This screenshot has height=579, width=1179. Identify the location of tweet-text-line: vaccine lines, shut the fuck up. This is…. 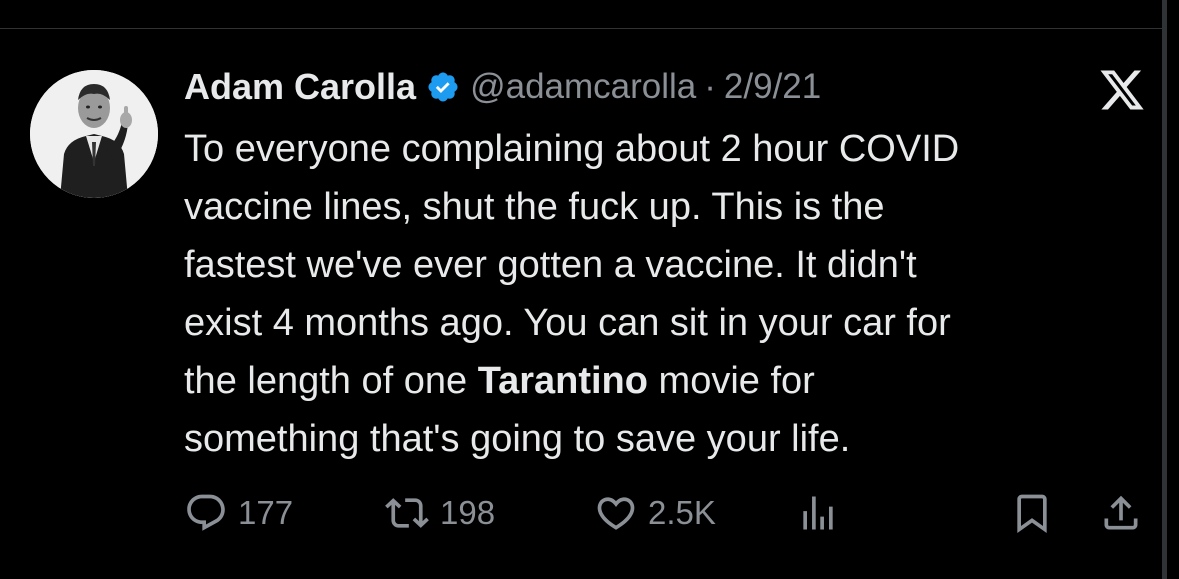
(534, 207).